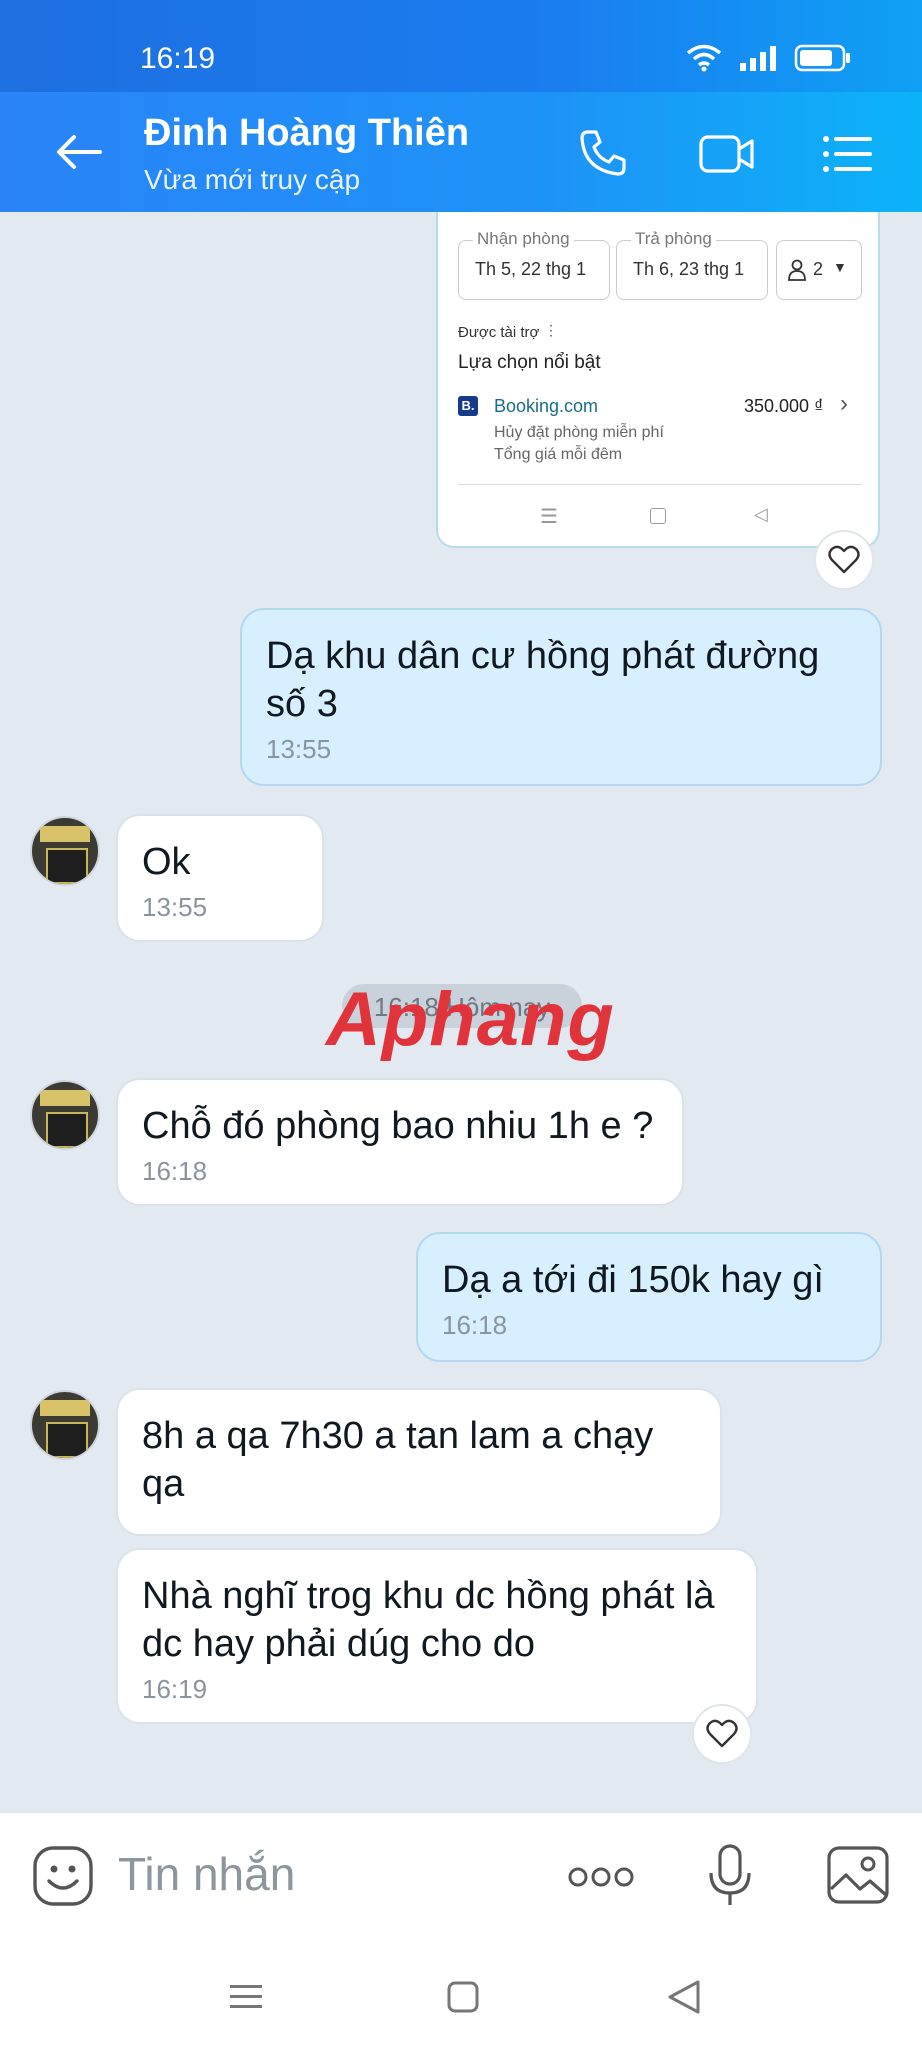  What do you see at coordinates (727, 154) in the screenshot?
I see `video-icon` at bounding box center [727, 154].